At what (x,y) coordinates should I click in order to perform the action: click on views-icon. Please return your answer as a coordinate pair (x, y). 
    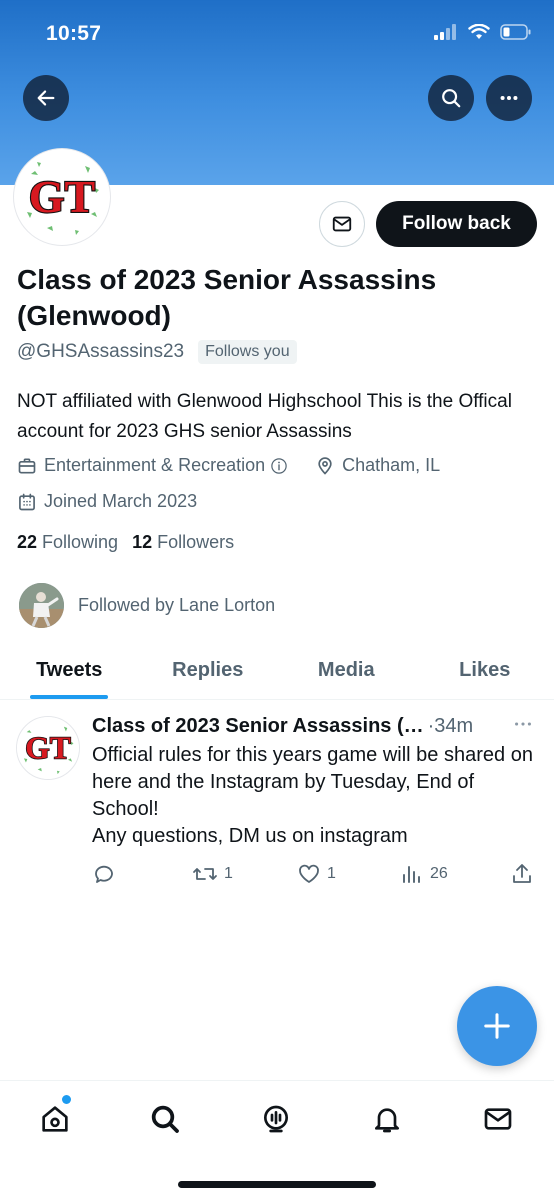
    Looking at the image, I should click on (411, 874).